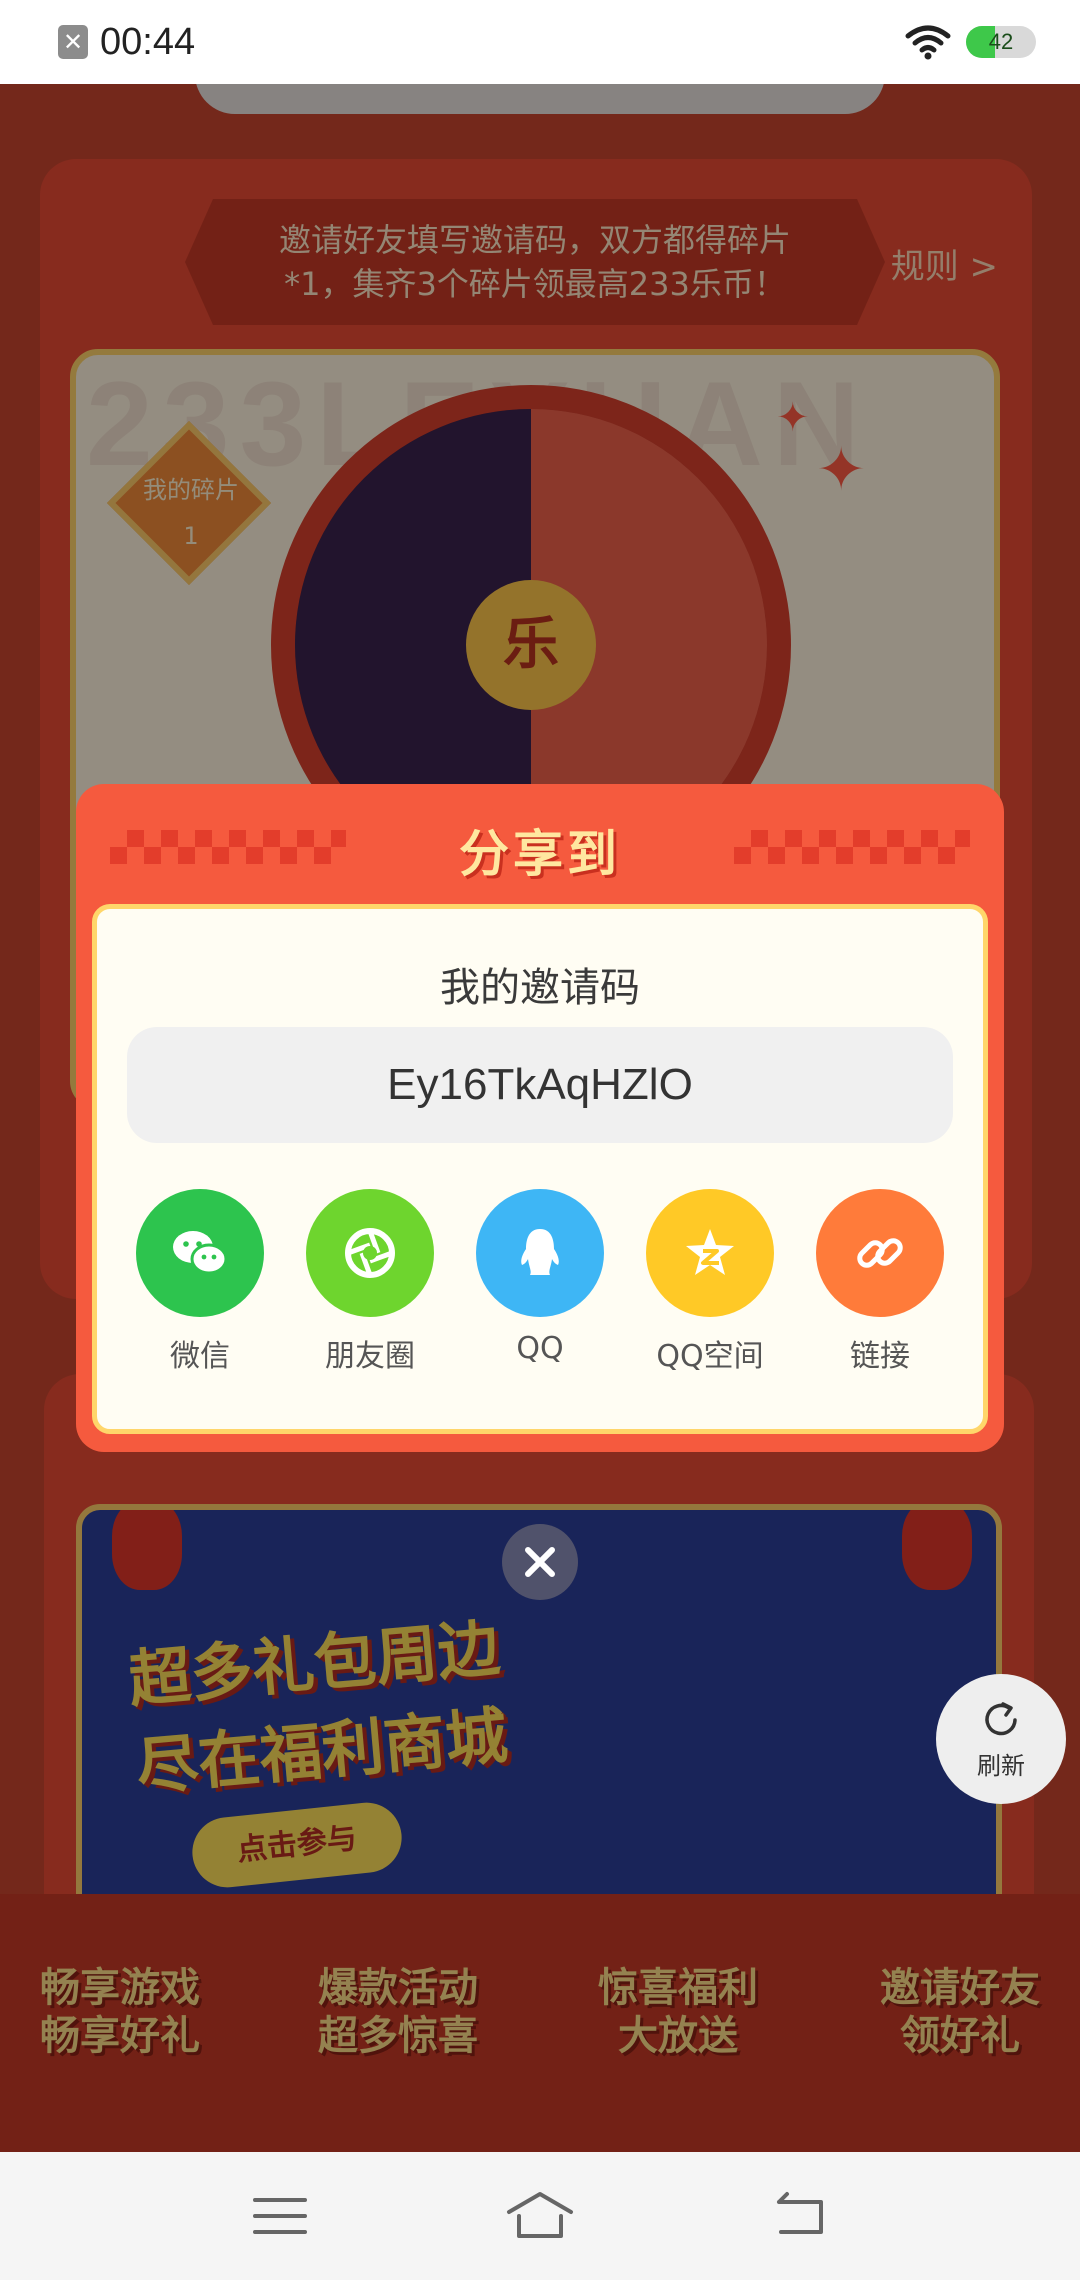  I want to click on status-time: 00:44, so click(148, 41).